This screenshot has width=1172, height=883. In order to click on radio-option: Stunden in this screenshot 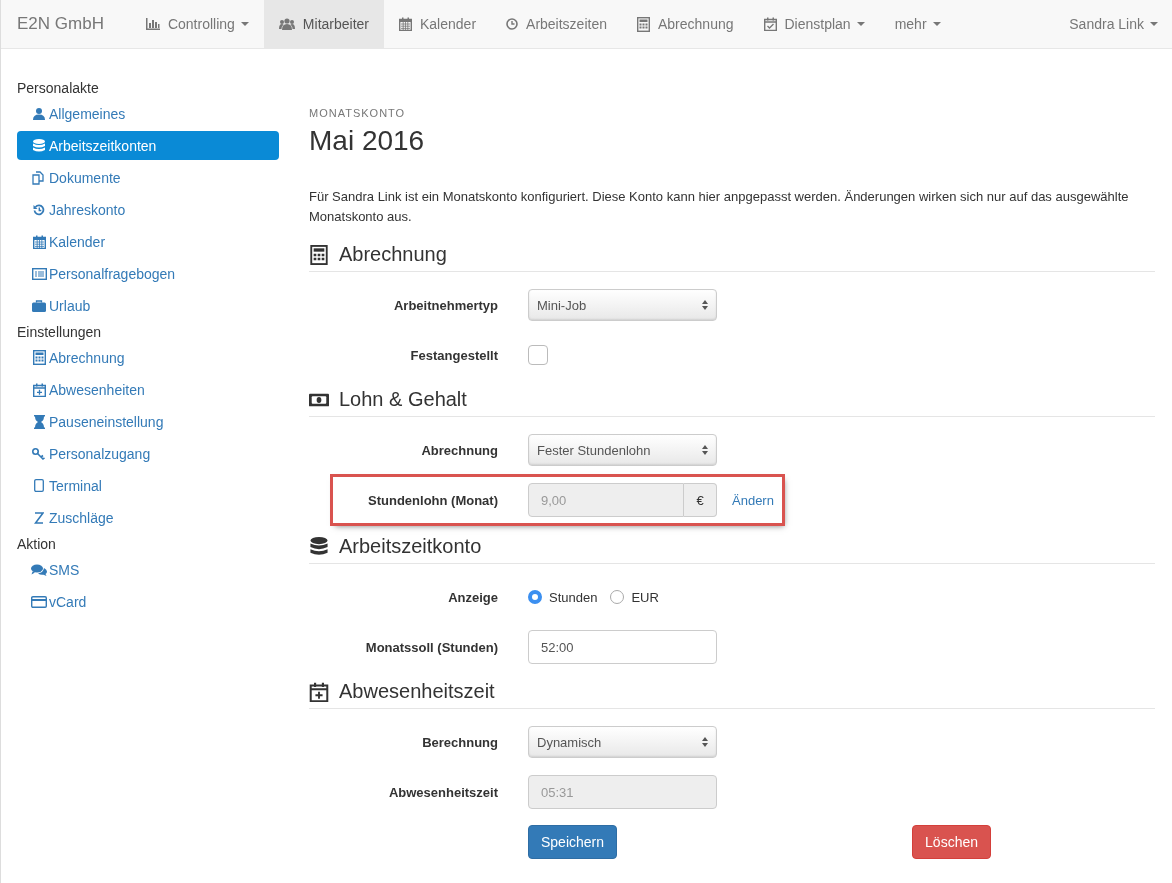, I will do `click(563, 597)`.